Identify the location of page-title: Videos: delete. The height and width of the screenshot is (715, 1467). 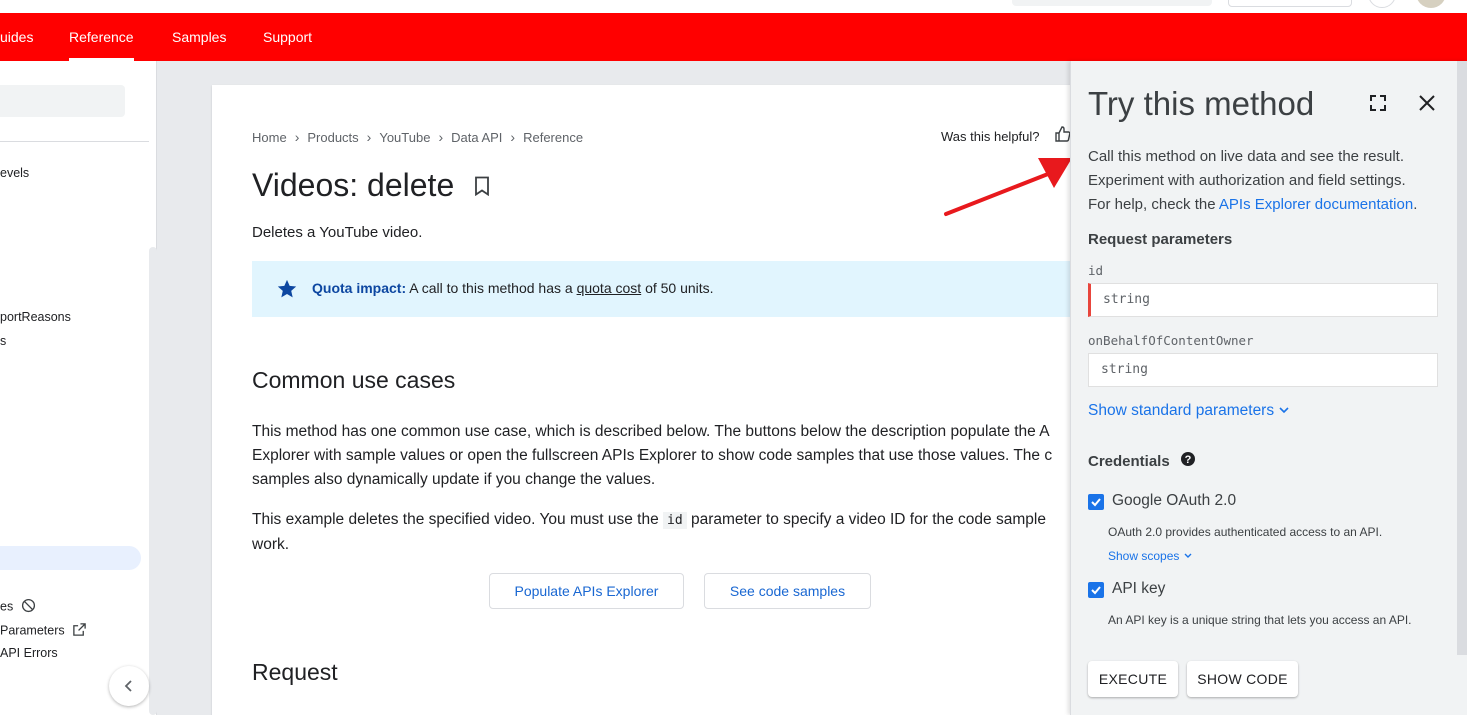
(353, 185).